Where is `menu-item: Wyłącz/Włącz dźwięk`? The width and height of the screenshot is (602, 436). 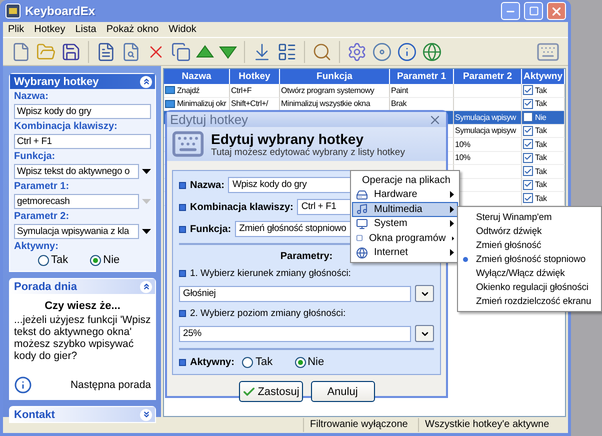
menu-item: Wyłącz/Włącz dźwięk is located at coordinates (529, 273).